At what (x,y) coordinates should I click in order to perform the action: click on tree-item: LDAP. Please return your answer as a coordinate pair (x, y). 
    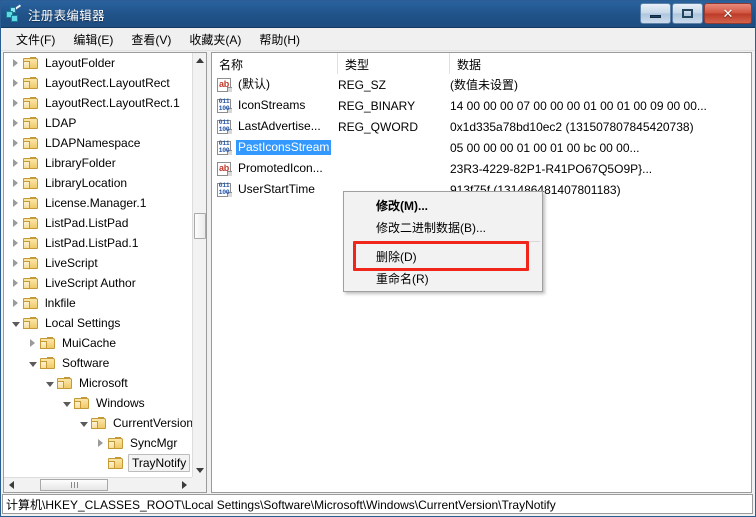
    Looking at the image, I should click on (98, 123).